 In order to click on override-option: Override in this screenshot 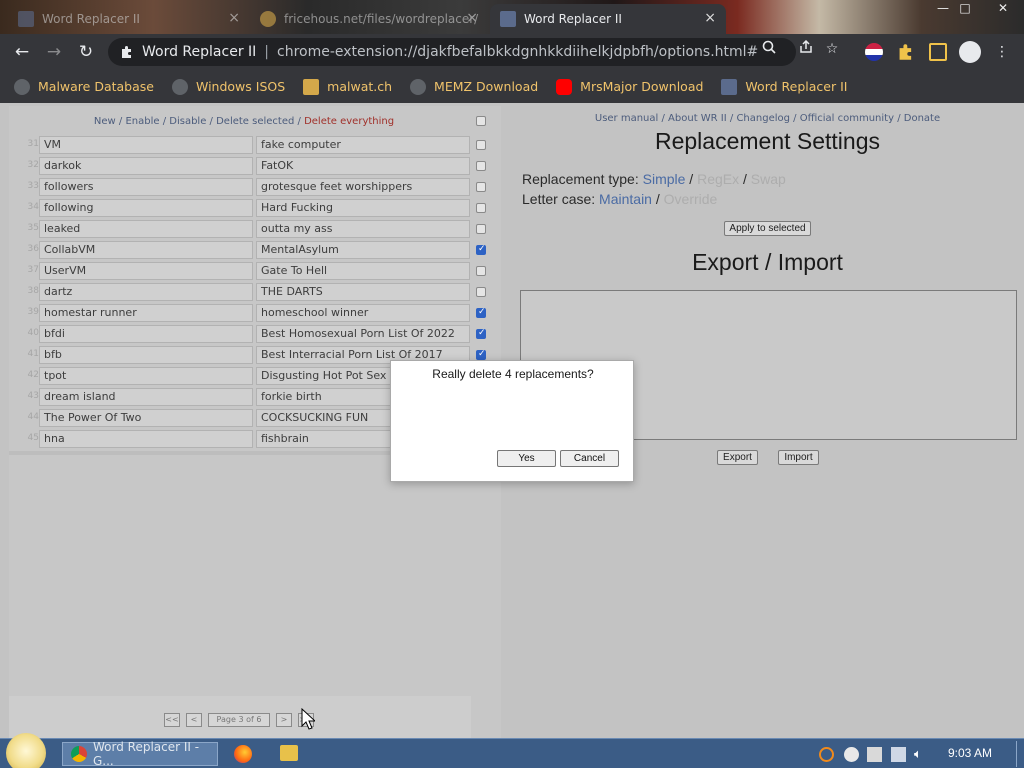, I will do `click(691, 199)`.